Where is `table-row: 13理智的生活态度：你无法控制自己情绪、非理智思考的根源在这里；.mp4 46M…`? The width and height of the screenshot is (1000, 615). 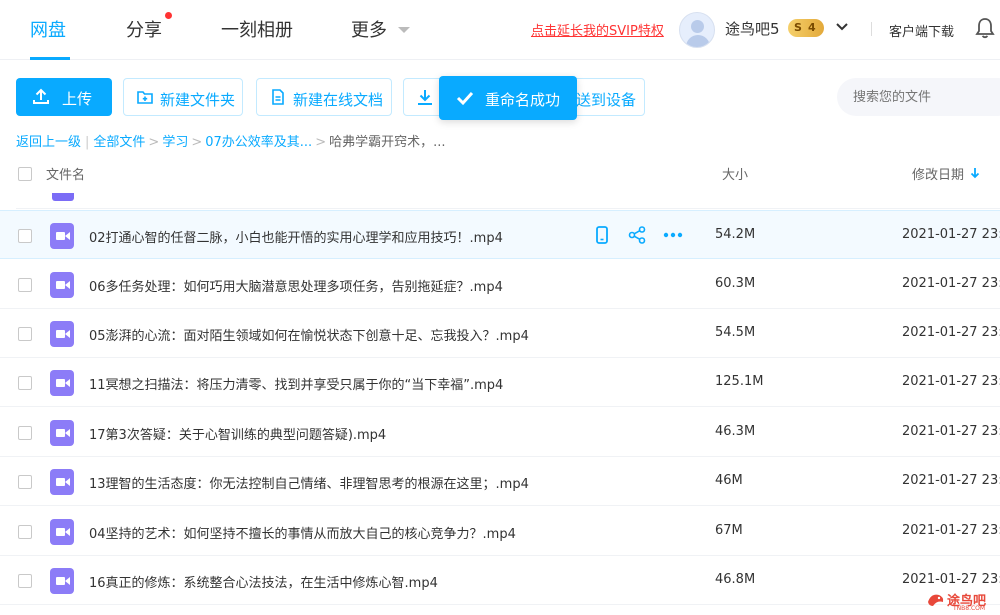 table-row: 13理智的生活态度：你无法控制自己情绪、非理智思考的根源在这里；.mp4 46M… is located at coordinates (500, 481).